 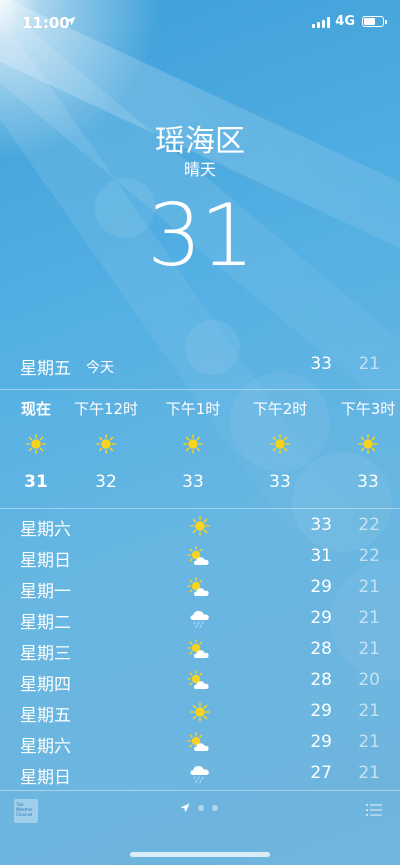 I want to click on today-low: 21, so click(x=369, y=364).